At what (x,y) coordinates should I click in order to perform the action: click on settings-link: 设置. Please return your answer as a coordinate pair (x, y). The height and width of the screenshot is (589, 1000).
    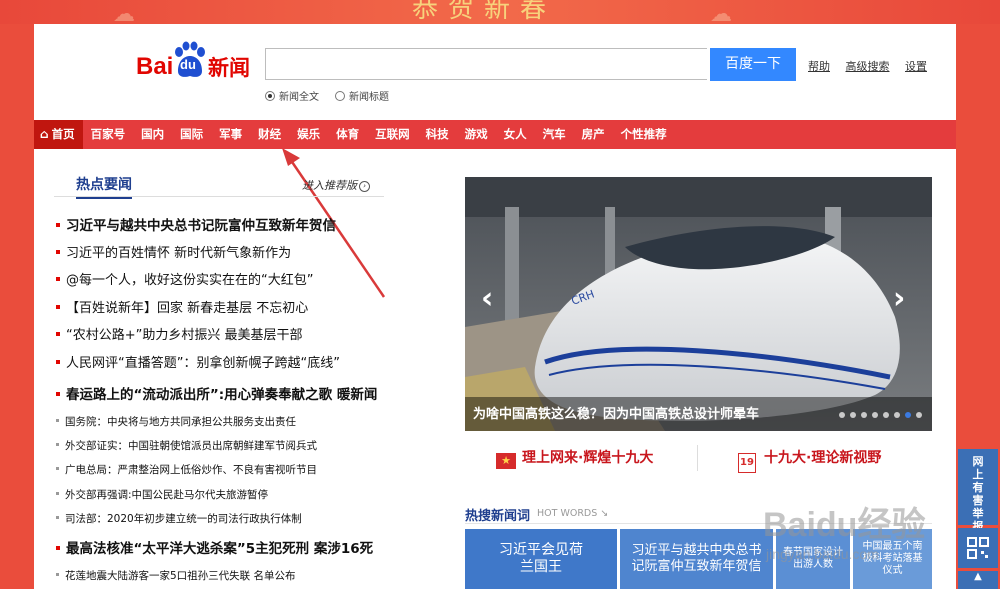
    Looking at the image, I should click on (916, 66).